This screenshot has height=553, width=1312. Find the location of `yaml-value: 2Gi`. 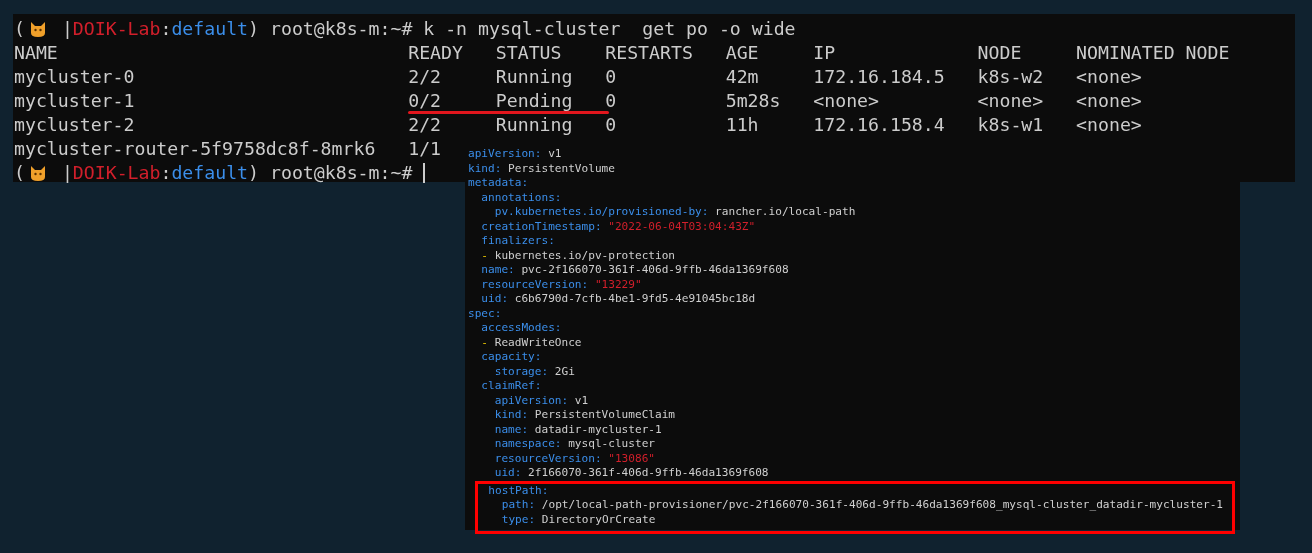

yaml-value: 2Gi is located at coordinates (564, 371).